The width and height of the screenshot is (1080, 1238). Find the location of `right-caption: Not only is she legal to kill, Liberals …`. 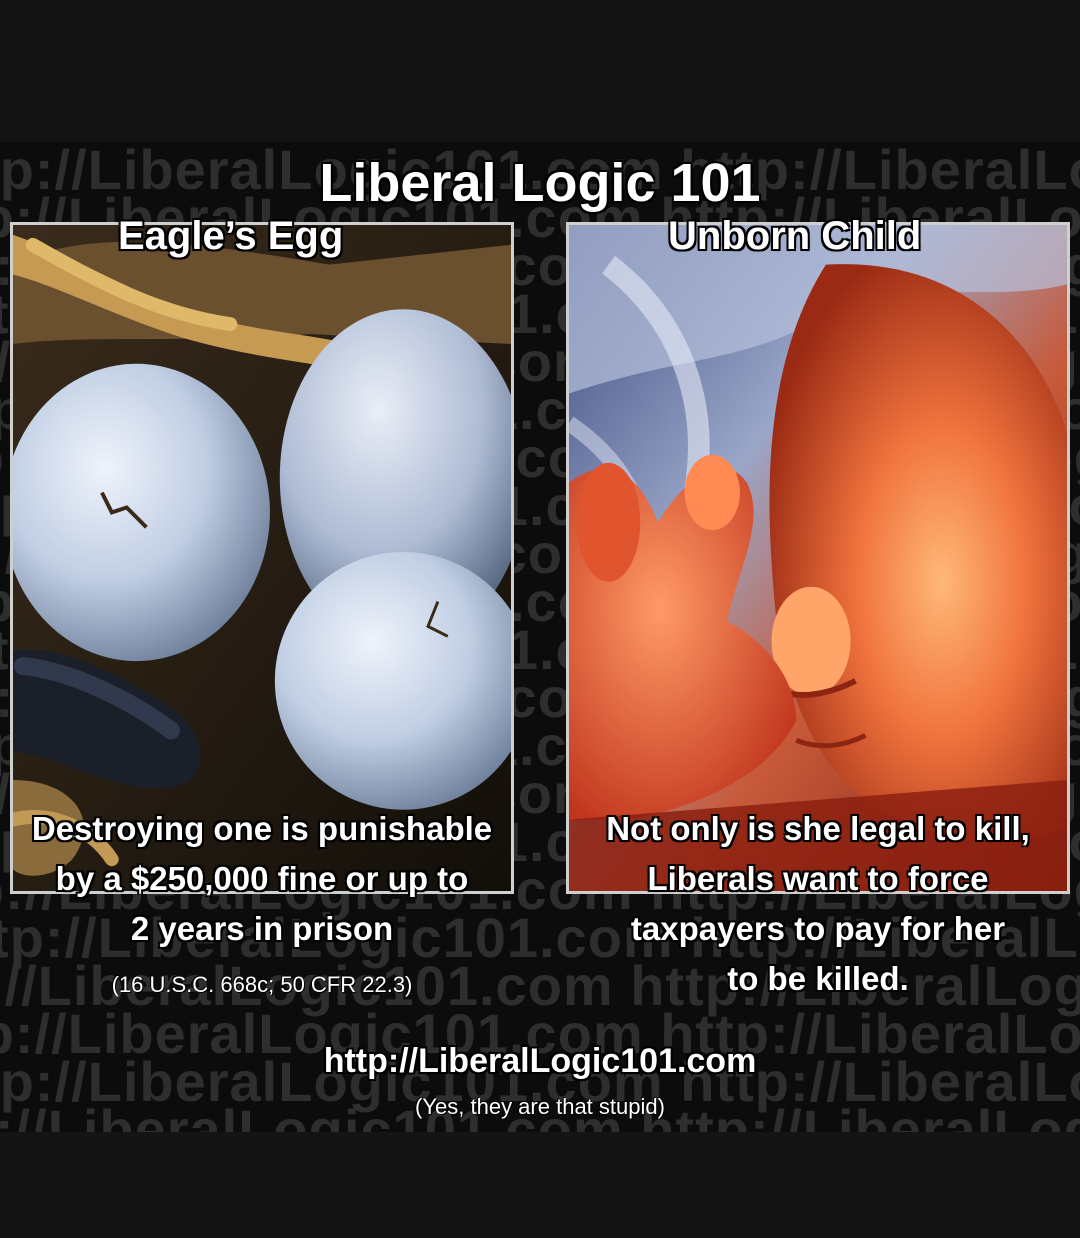

right-caption: Not only is she legal to kill, Liberals … is located at coordinates (818, 904).